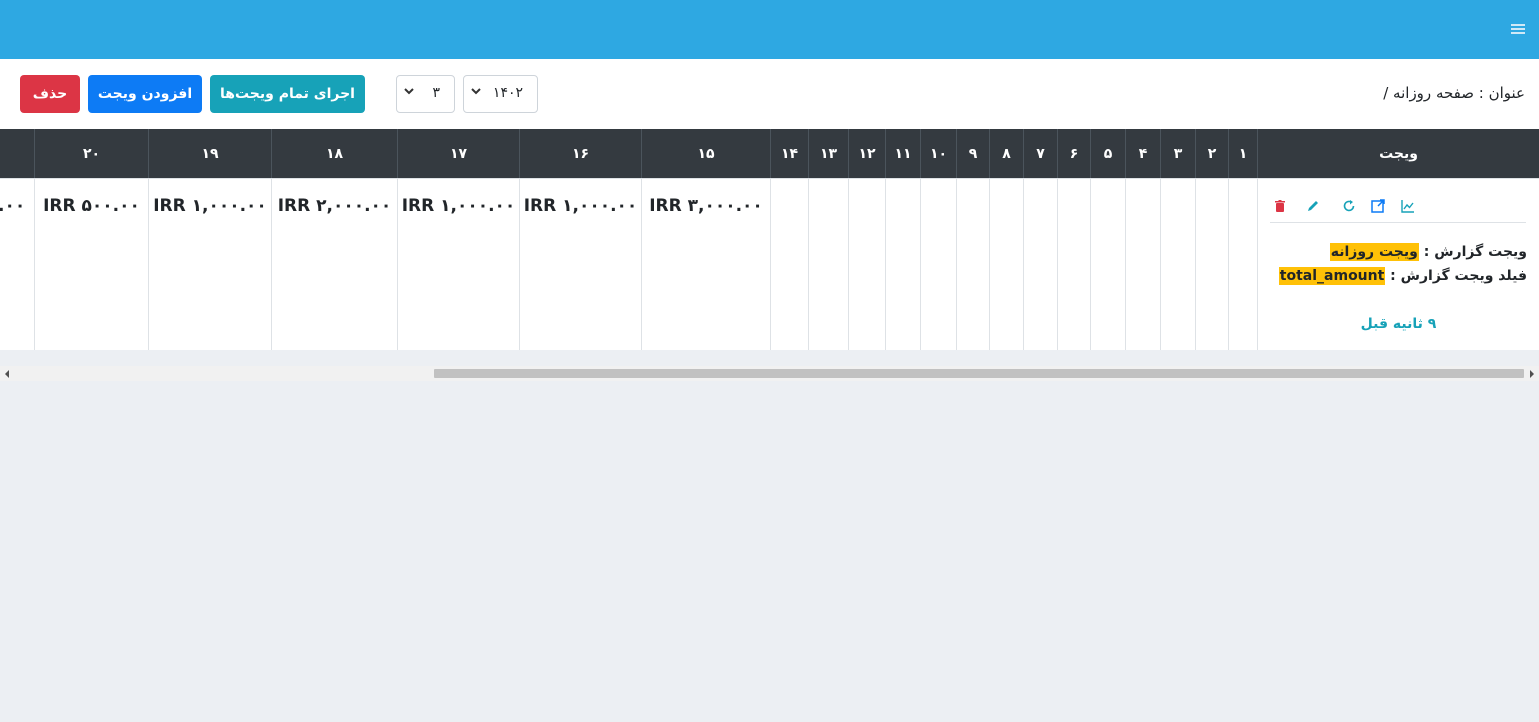 The image size is (1539, 722). What do you see at coordinates (145, 94) in the screenshot?
I see `add-widget-button: افزودن ویجت` at bounding box center [145, 94].